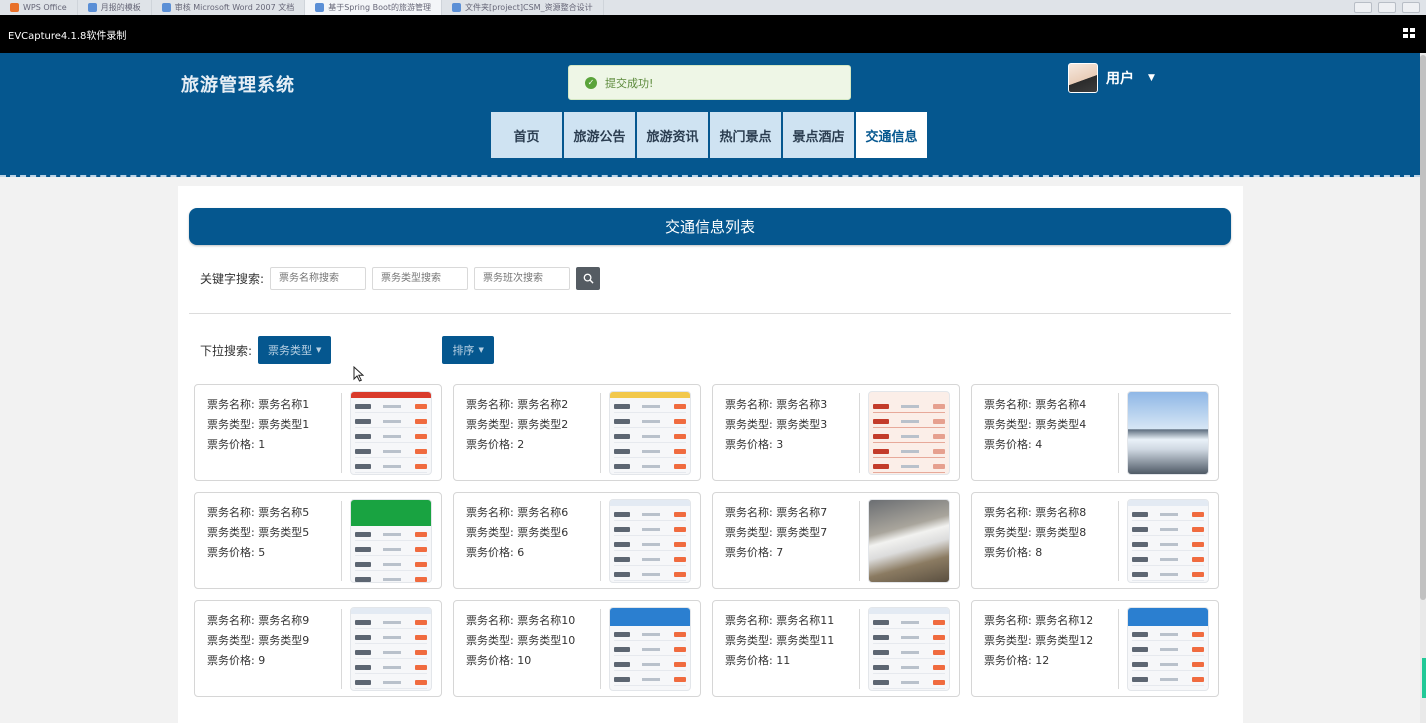 Image resolution: width=1426 pixels, height=723 pixels. I want to click on ticket-name: 票务名称: 票务名称7, so click(776, 513).